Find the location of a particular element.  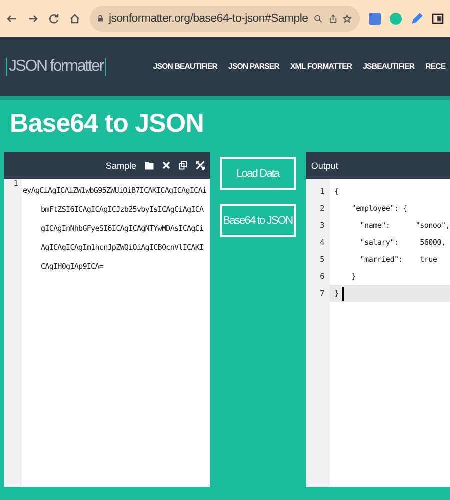

close-icon is located at coordinates (166, 165).